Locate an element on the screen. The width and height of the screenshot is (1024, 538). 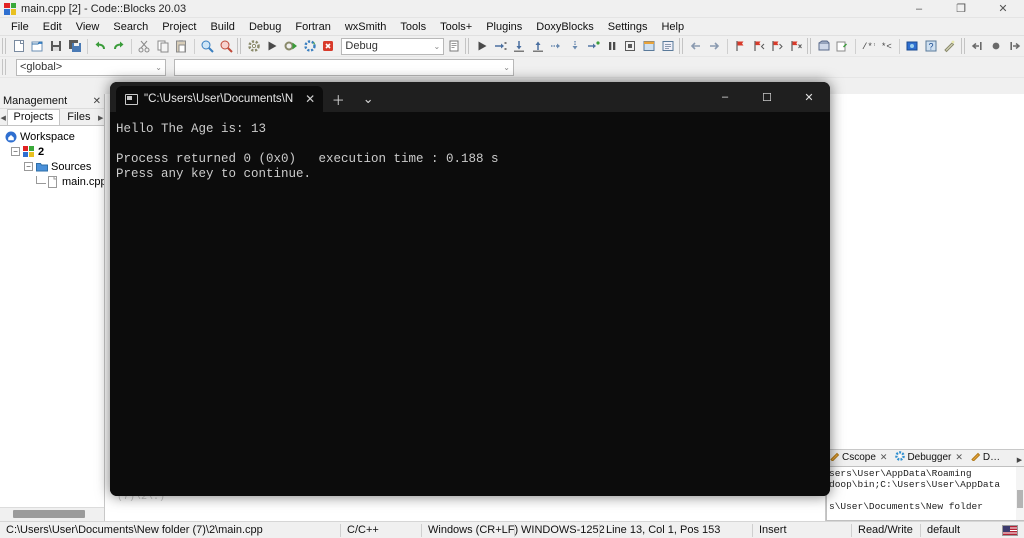
step-into-instruction-icon is located at coordinates (574, 46).